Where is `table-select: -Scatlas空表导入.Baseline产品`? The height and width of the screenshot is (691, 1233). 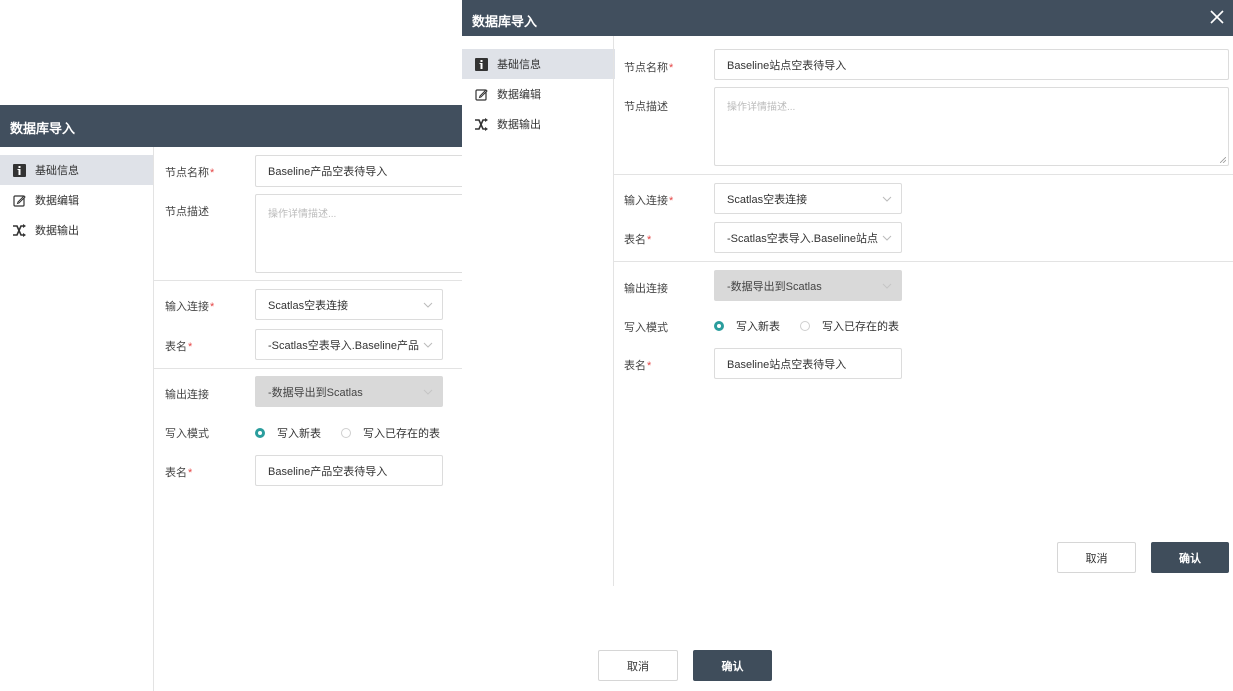 table-select: -Scatlas空表导入.Baseline产品 is located at coordinates (349, 344).